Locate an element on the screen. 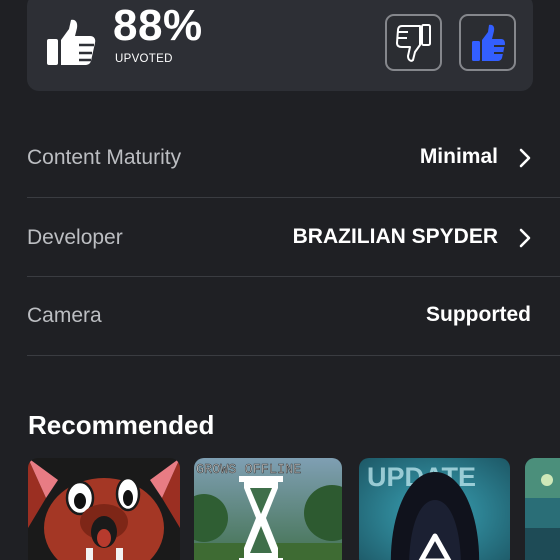 The image size is (560, 560). upvote-percentage: 88% is located at coordinates (158, 25).